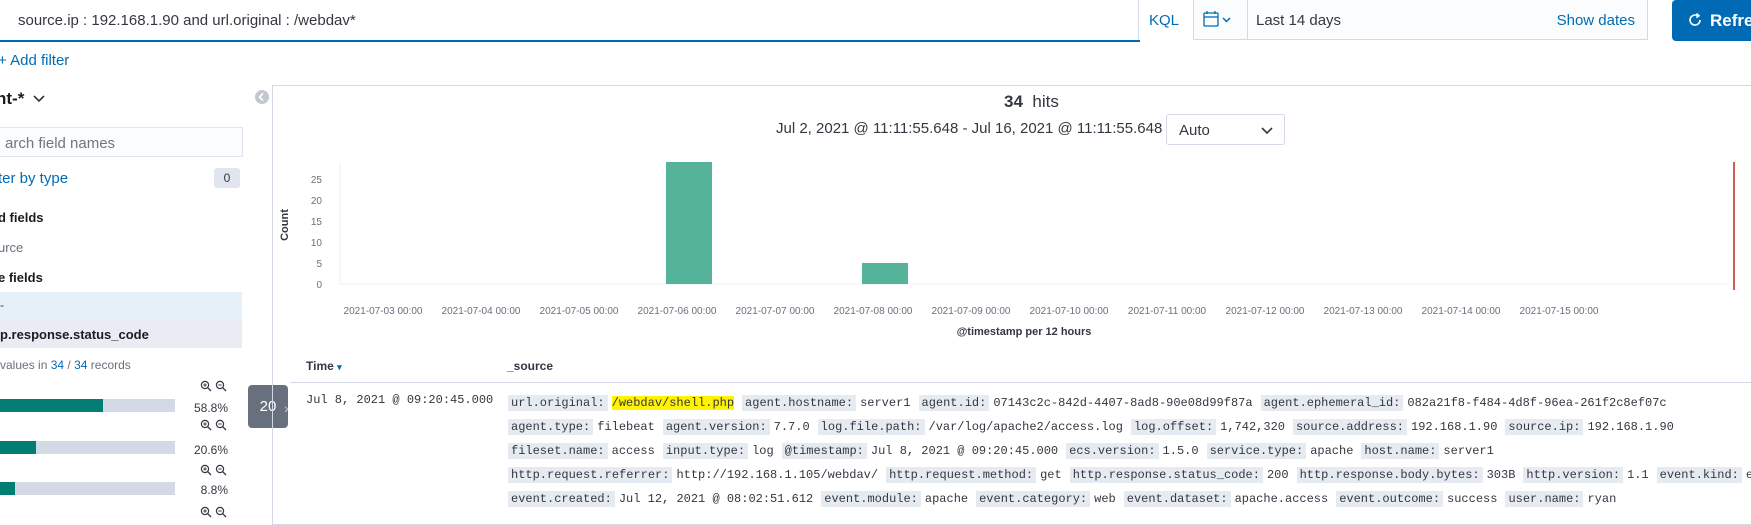  I want to click on field-key: http.response.body.bytes:, so click(1389, 475).